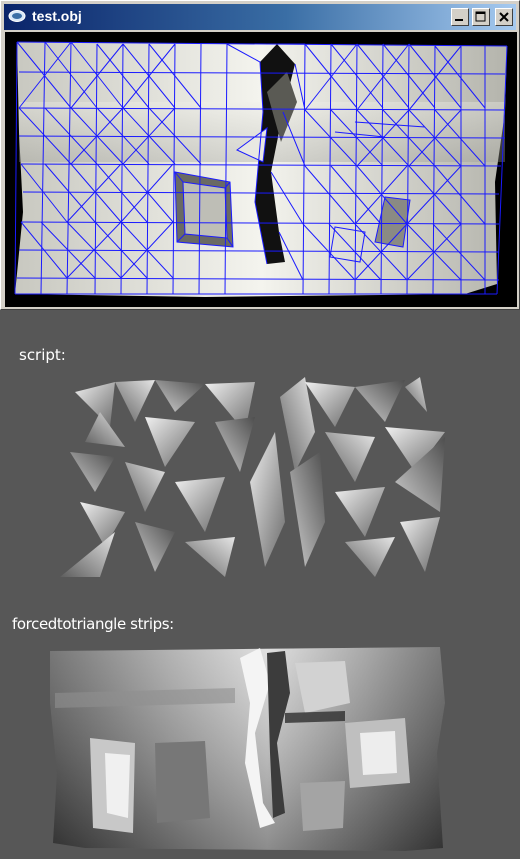 This screenshot has width=520, height=859. What do you see at coordinates (17, 16) in the screenshot?
I see `app-icon` at bounding box center [17, 16].